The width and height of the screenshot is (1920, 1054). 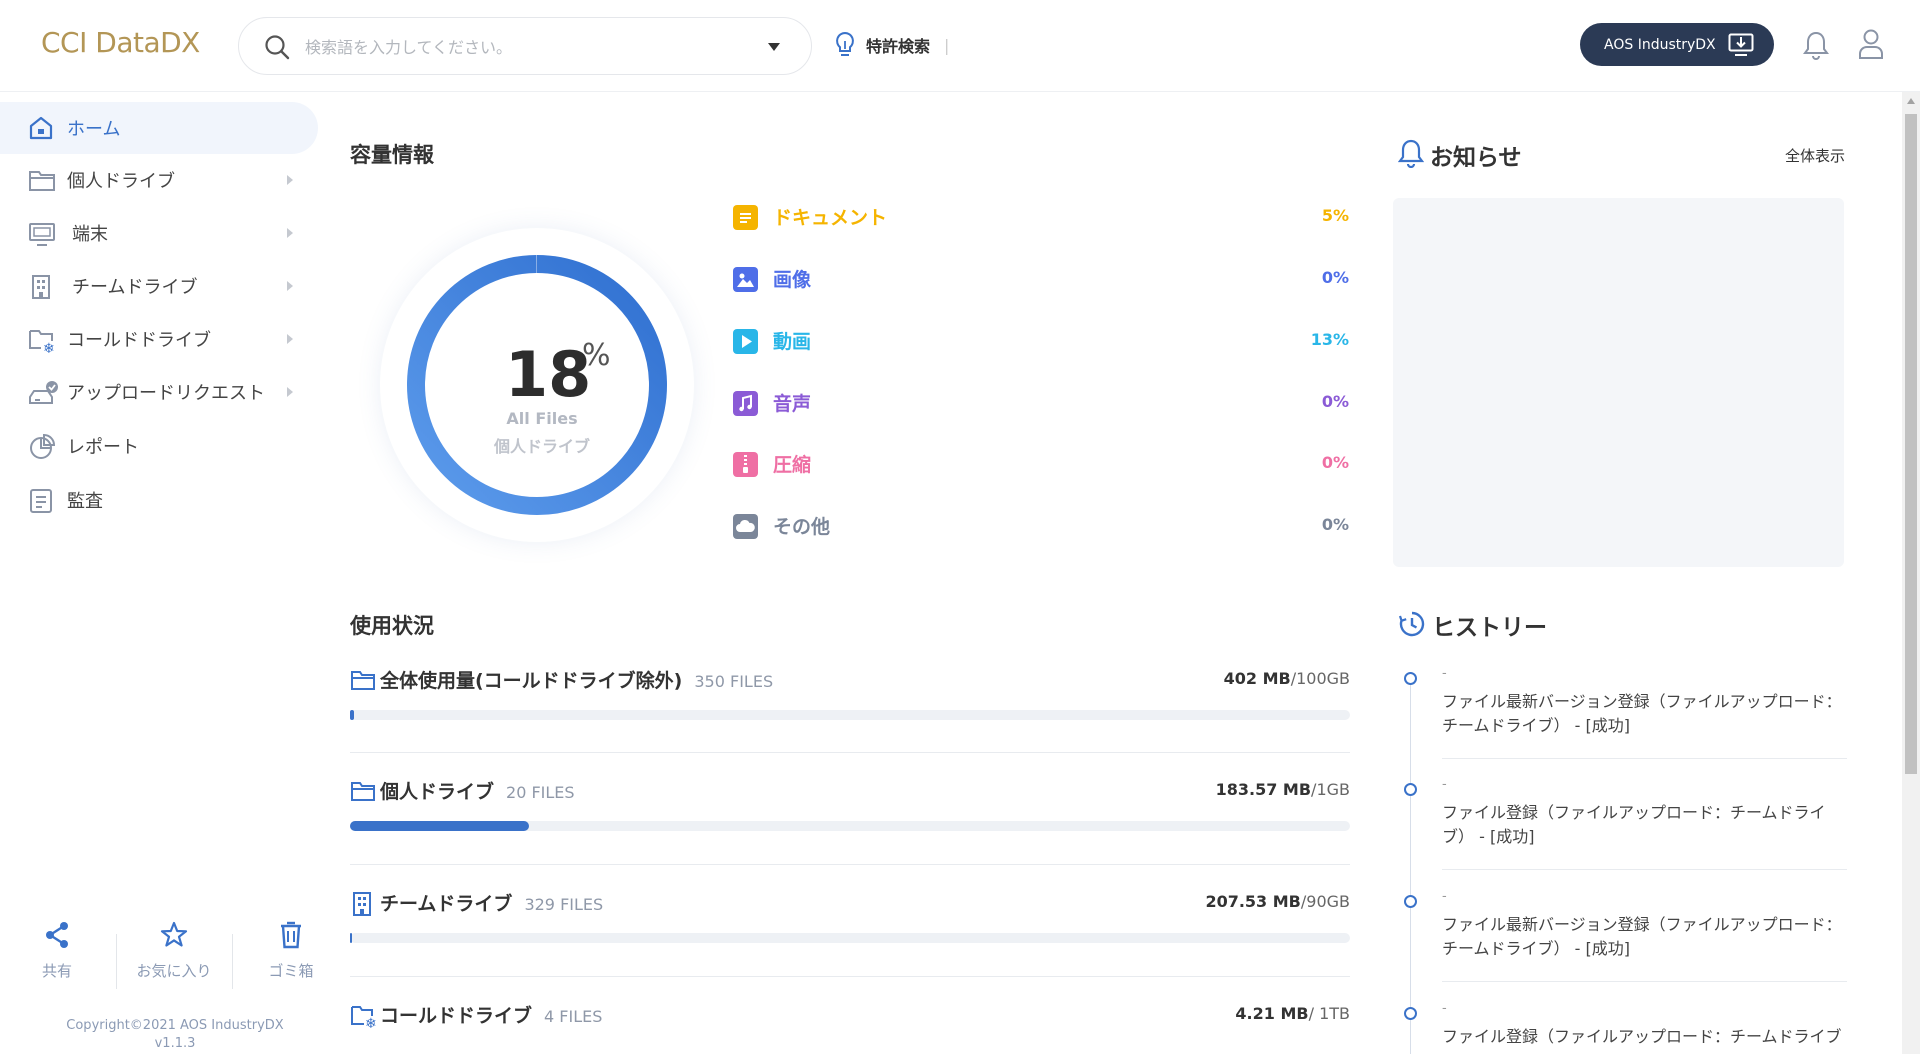 What do you see at coordinates (166, 393) in the screenshot?
I see `sidebar-item-label: アップロードリクエスト` at bounding box center [166, 393].